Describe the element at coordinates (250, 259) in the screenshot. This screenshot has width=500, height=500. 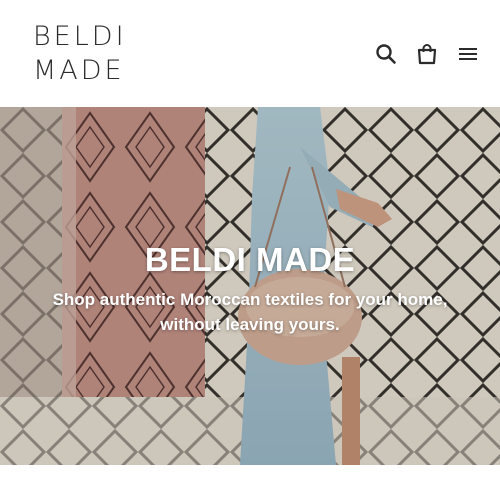
I see `hero-title: BELDI MADE` at that location.